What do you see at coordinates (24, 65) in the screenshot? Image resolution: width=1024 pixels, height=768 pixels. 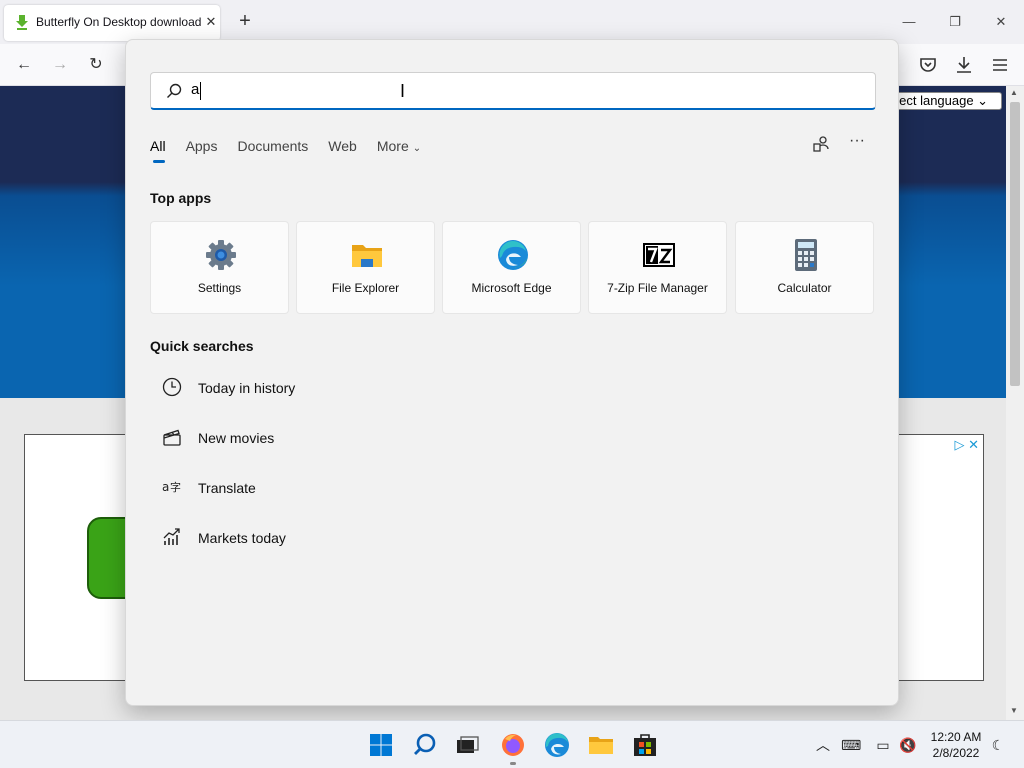 I see `back-arrow-icon: ←` at bounding box center [24, 65].